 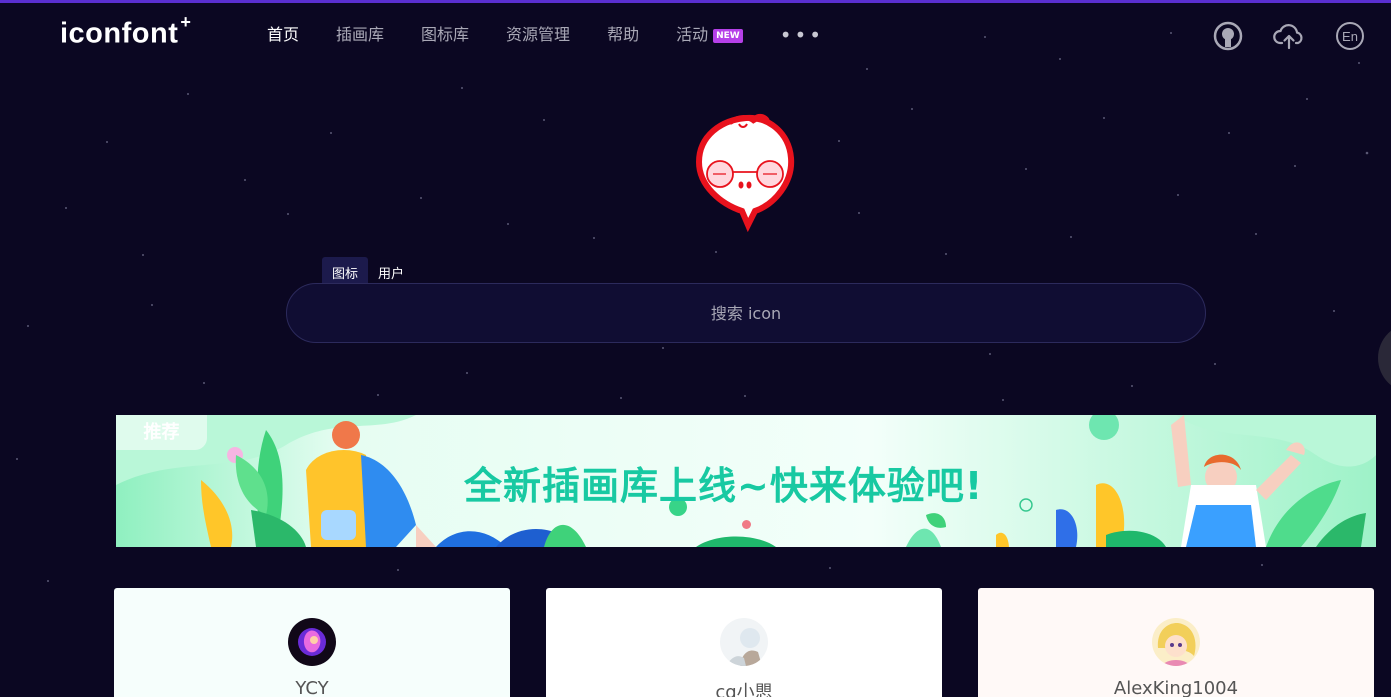 I want to click on user-card: YCY, so click(x=312, y=642).